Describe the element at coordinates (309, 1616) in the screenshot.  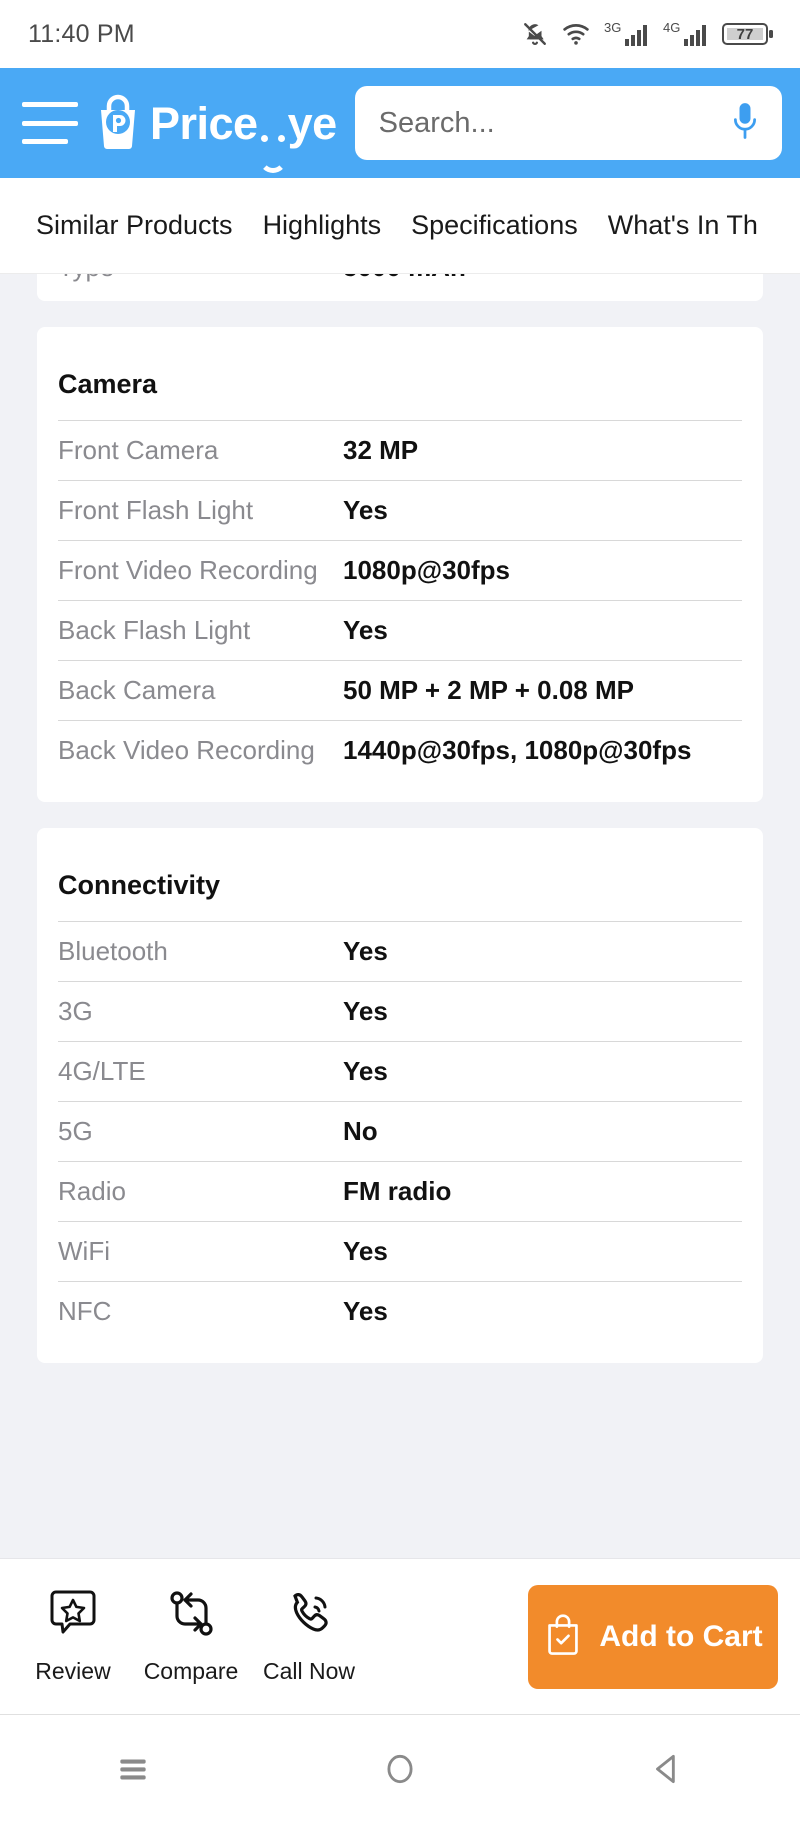
I see `phone-ring-icon` at that location.